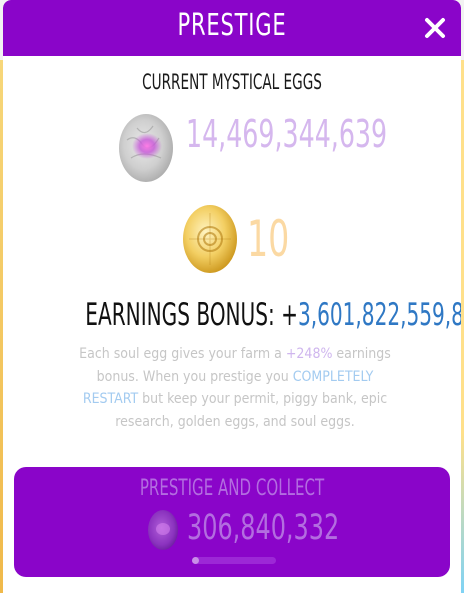 Image resolution: width=464 pixels, height=593 pixels. What do you see at coordinates (268, 239) in the screenshot?
I see `golden-egg-count: 10` at bounding box center [268, 239].